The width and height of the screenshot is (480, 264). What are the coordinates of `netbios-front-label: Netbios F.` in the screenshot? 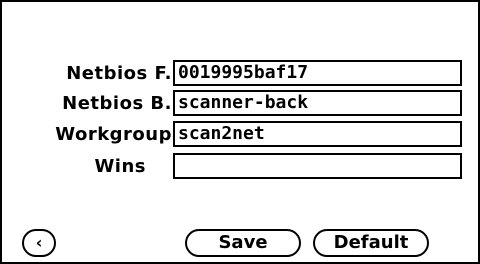 It's located at (119, 73).